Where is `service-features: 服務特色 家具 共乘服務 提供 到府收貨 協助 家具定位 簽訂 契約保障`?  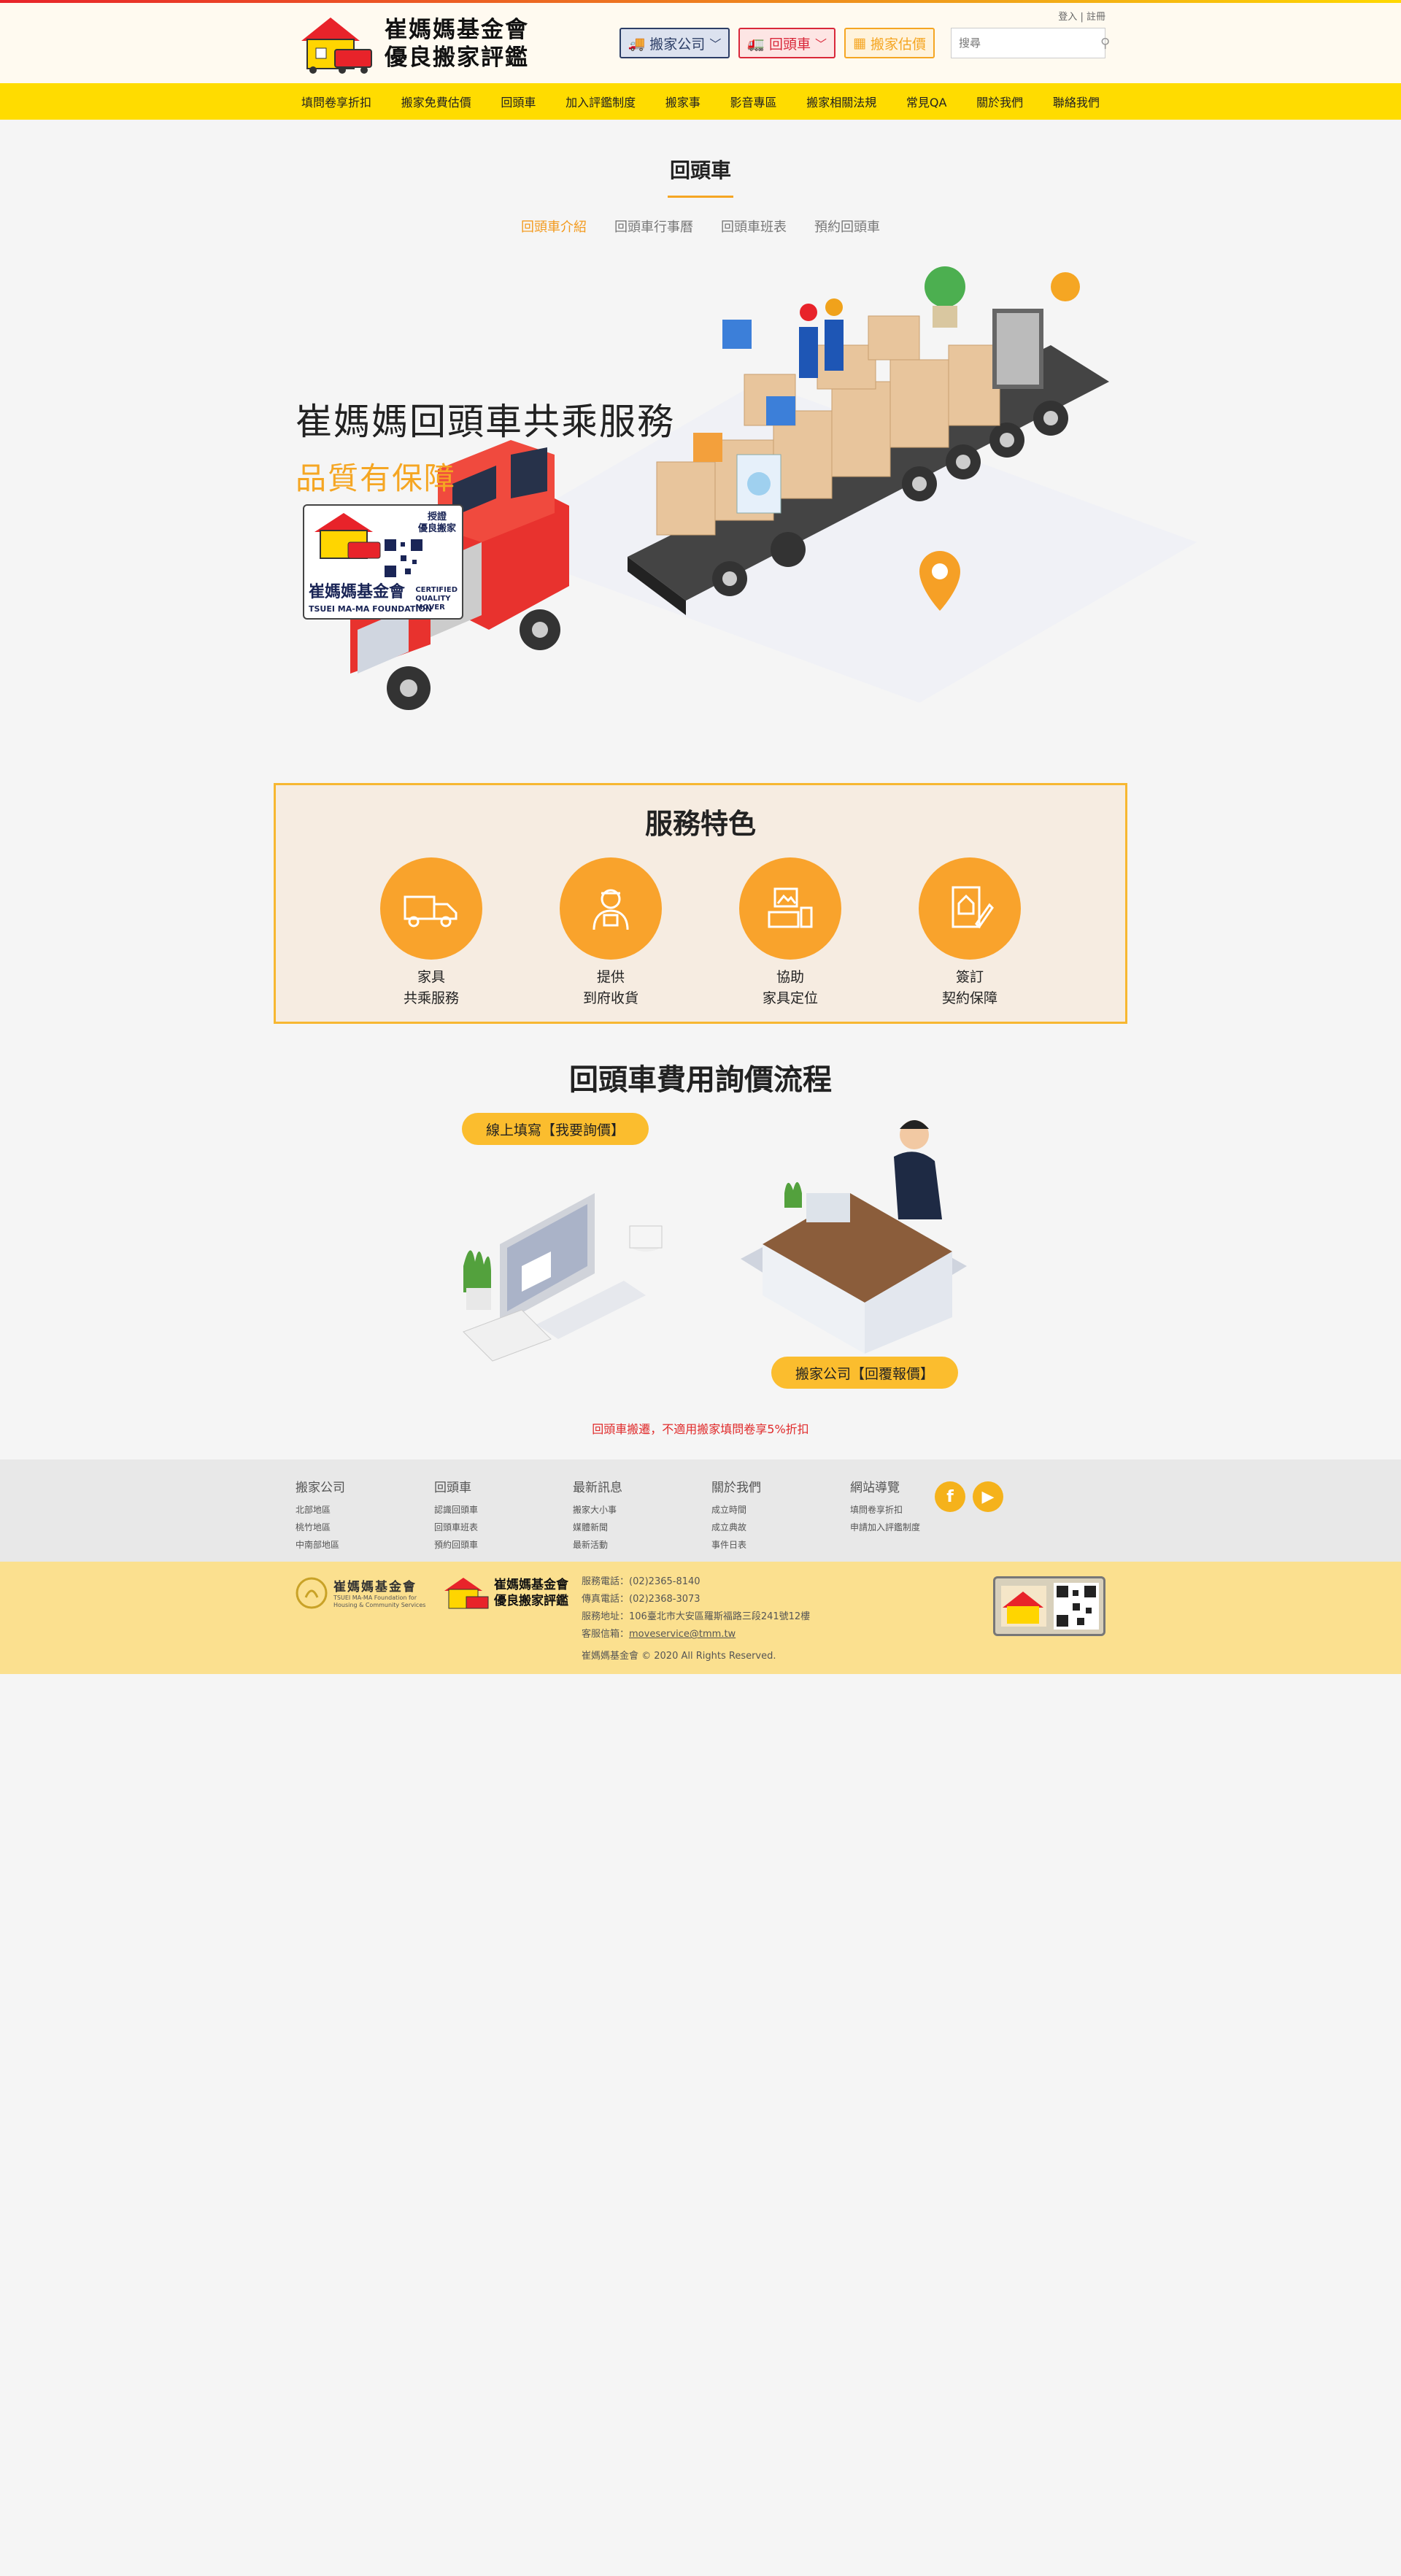 service-features: 服務特色 家具 共乘服務 提供 到府收貨 協助 家具定位 簽訂 契約保障 is located at coordinates (700, 903).